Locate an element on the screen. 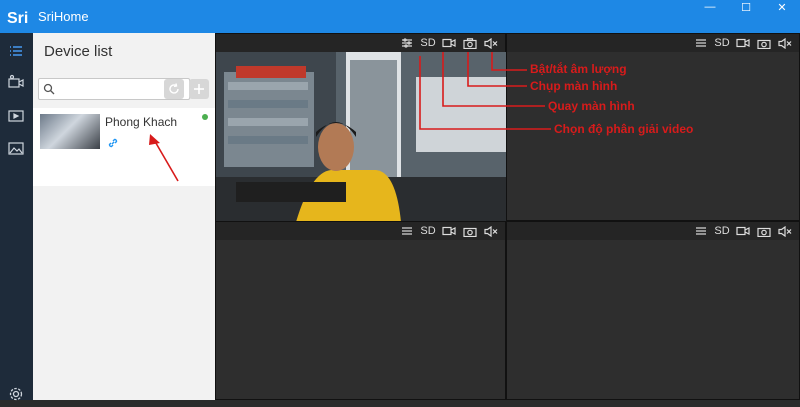 The image size is (800, 407). annotation-record: Quay màn hình is located at coordinates (591, 106).